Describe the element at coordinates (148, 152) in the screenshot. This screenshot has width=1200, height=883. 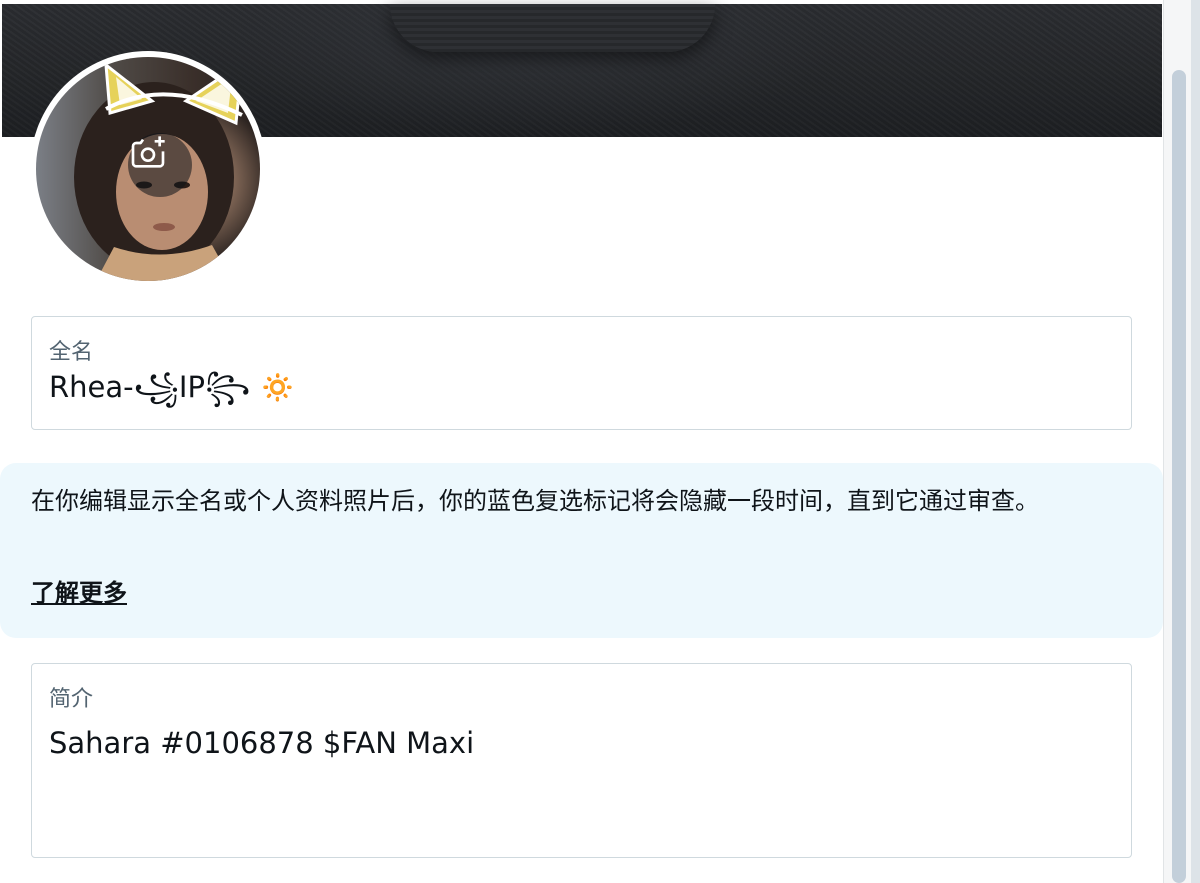
I see `camera-plus-icon` at that location.